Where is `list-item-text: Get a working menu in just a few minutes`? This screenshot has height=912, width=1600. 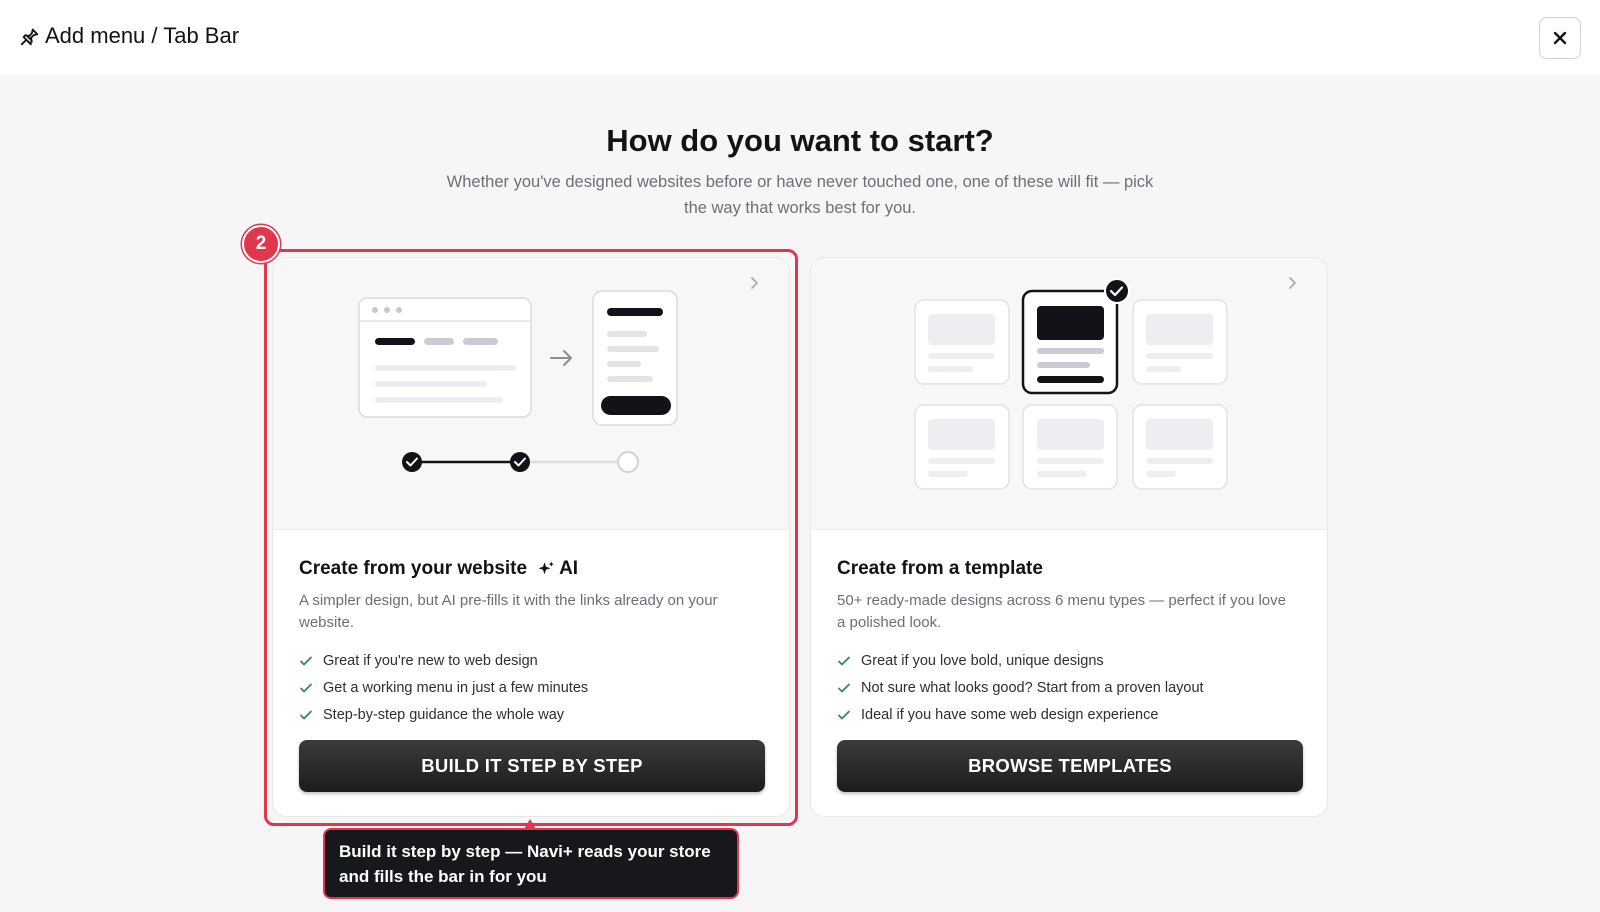
list-item-text: Get a working menu in just a few minutes is located at coordinates (456, 687).